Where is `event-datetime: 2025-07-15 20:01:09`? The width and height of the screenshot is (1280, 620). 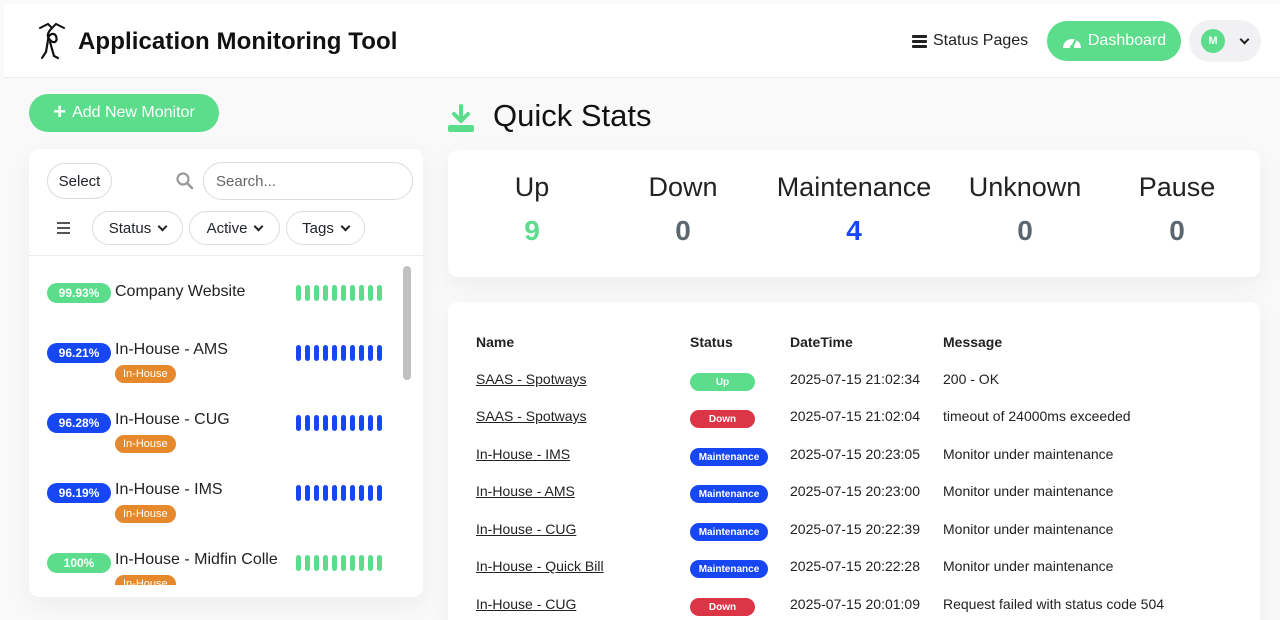
event-datetime: 2025-07-15 20:01:09 is located at coordinates (855, 604).